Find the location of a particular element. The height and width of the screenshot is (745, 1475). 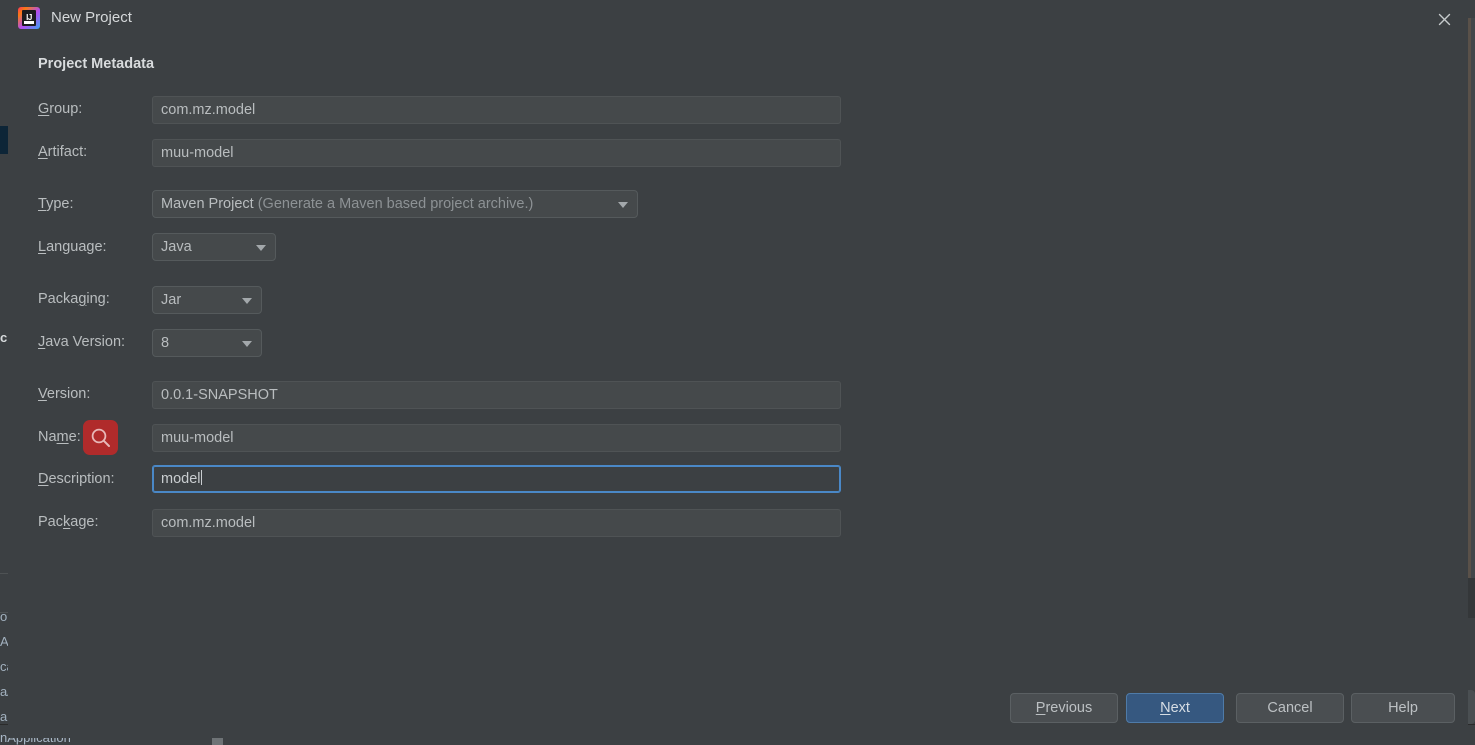

text-caret is located at coordinates (201, 477).